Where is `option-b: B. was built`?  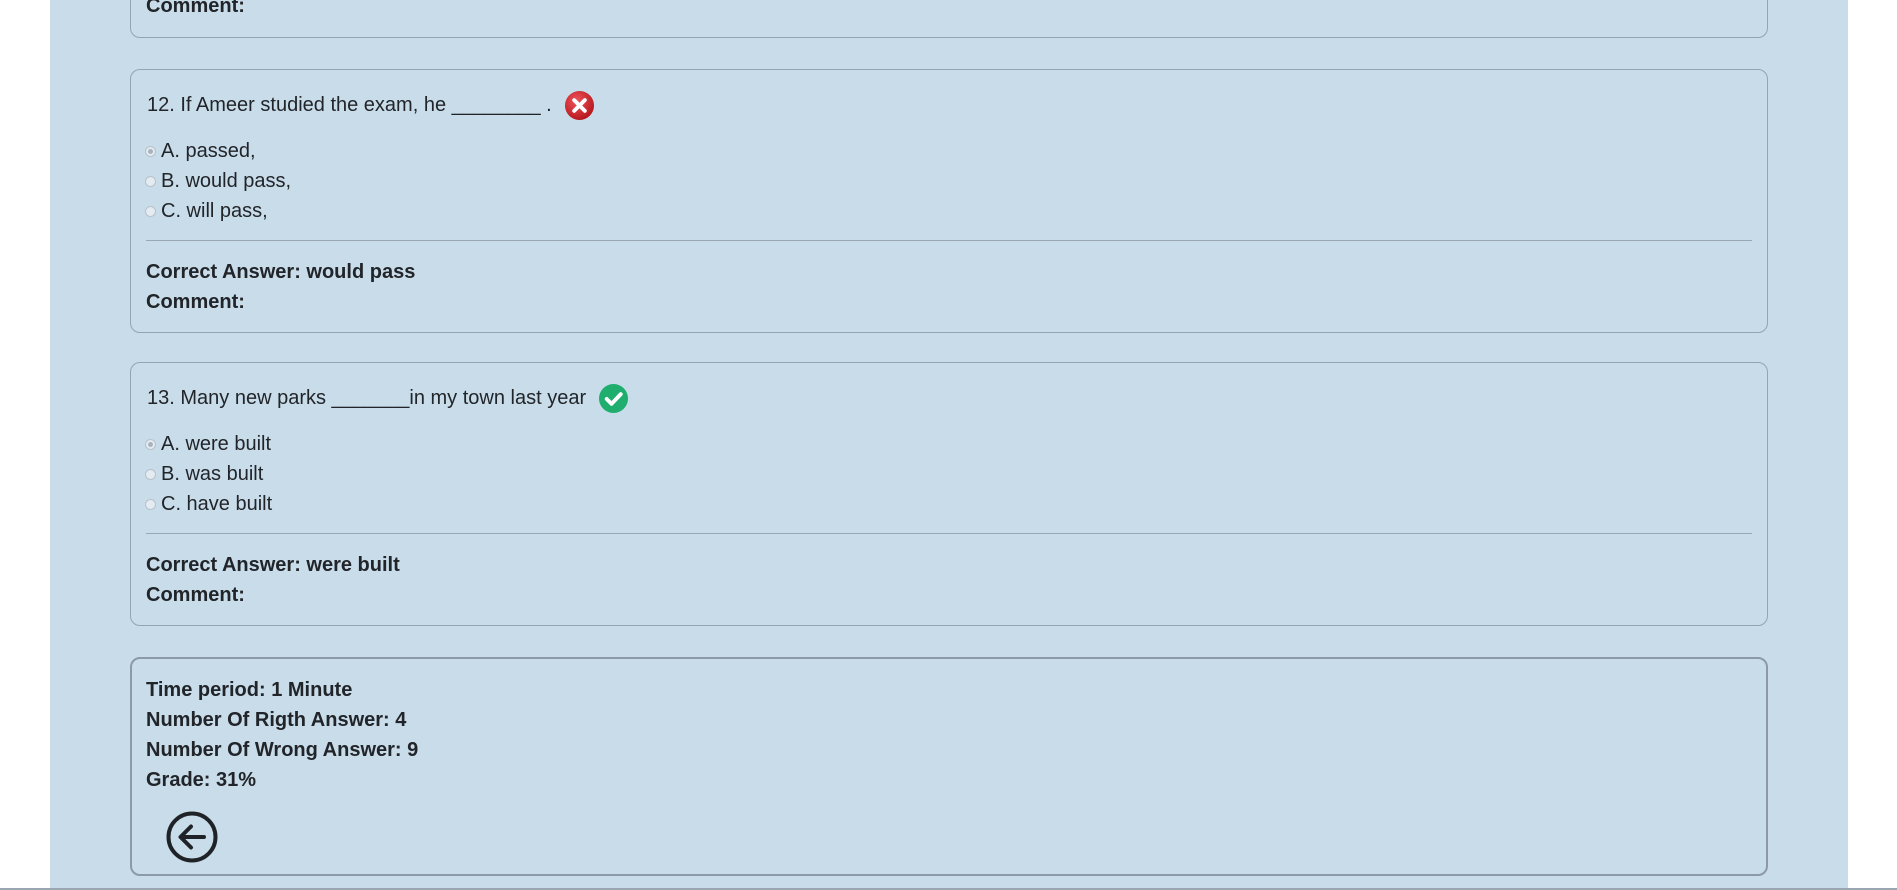
option-b: B. was built is located at coordinates (208, 474).